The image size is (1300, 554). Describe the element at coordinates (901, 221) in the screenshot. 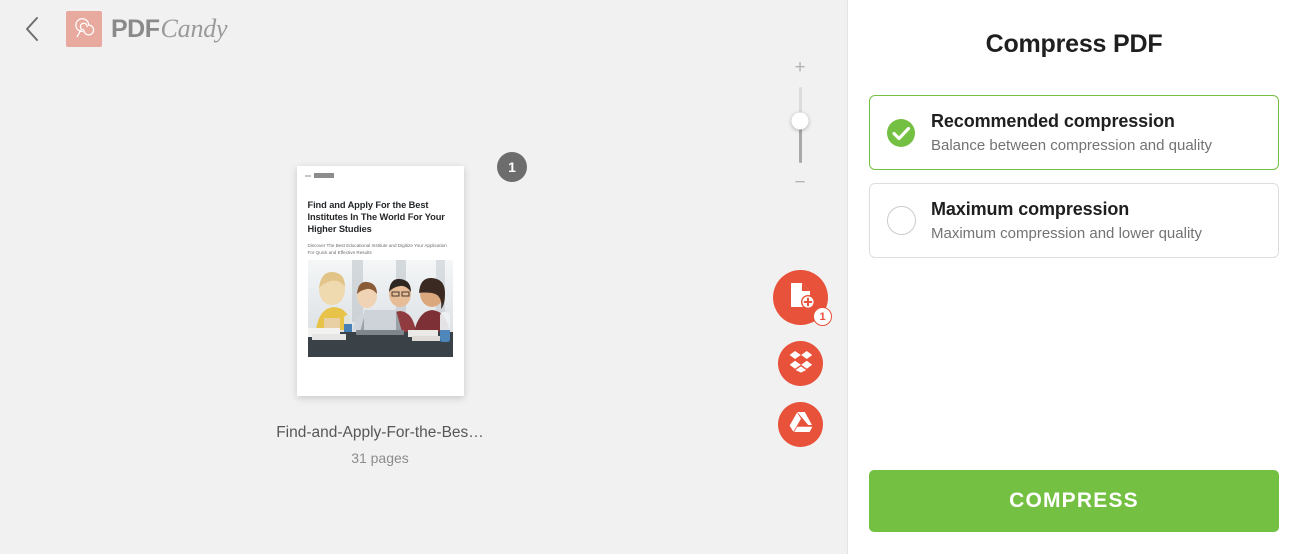

I see `radio-unchecked-icon` at that location.